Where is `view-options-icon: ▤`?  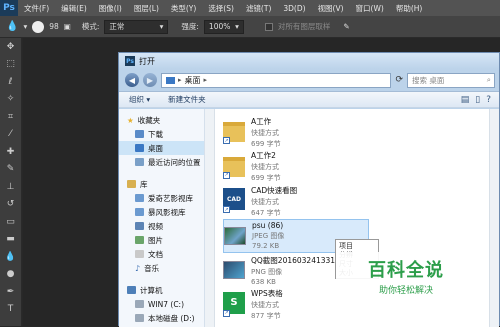 view-options-icon: ▤ is located at coordinates (465, 100).